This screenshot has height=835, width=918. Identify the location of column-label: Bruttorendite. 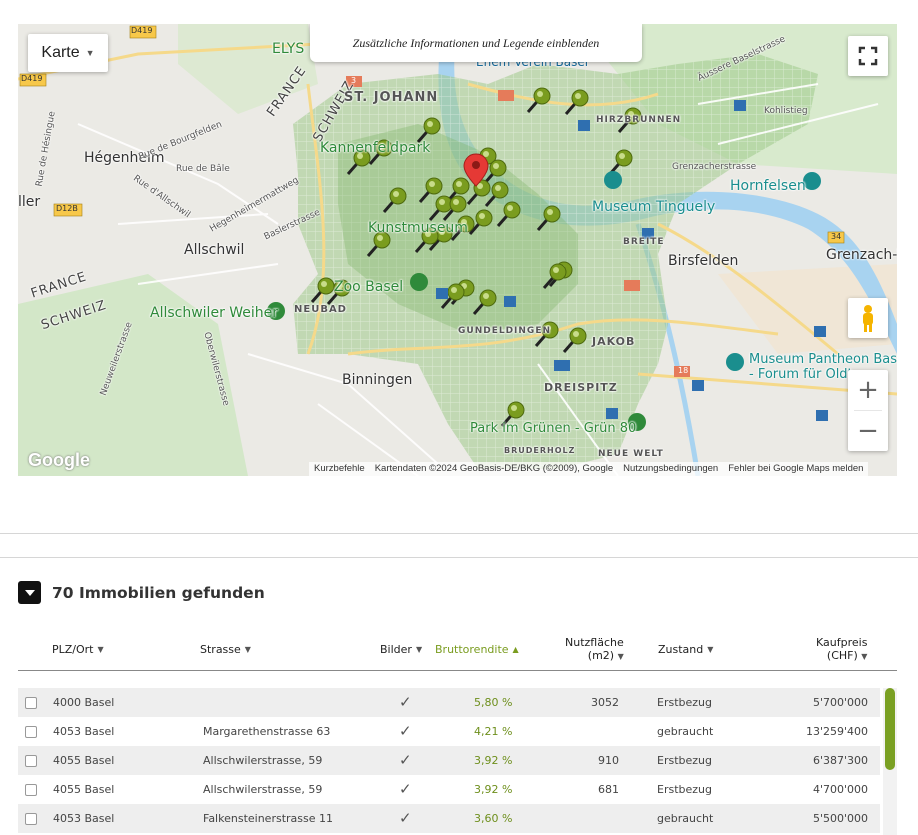
(472, 649).